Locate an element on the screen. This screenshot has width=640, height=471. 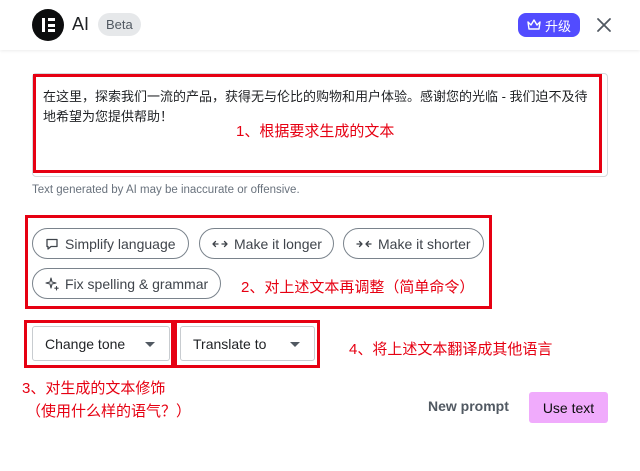
annotation-note-4: 4、将上述文本翻译成其他语言 is located at coordinates (451, 349).